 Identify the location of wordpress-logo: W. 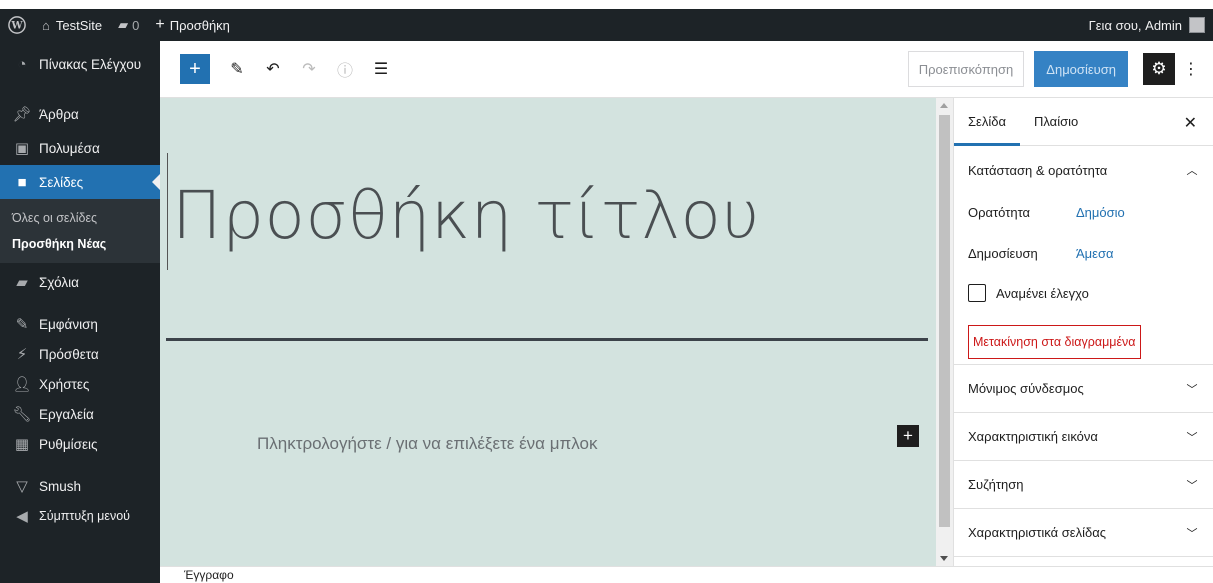
(17, 25).